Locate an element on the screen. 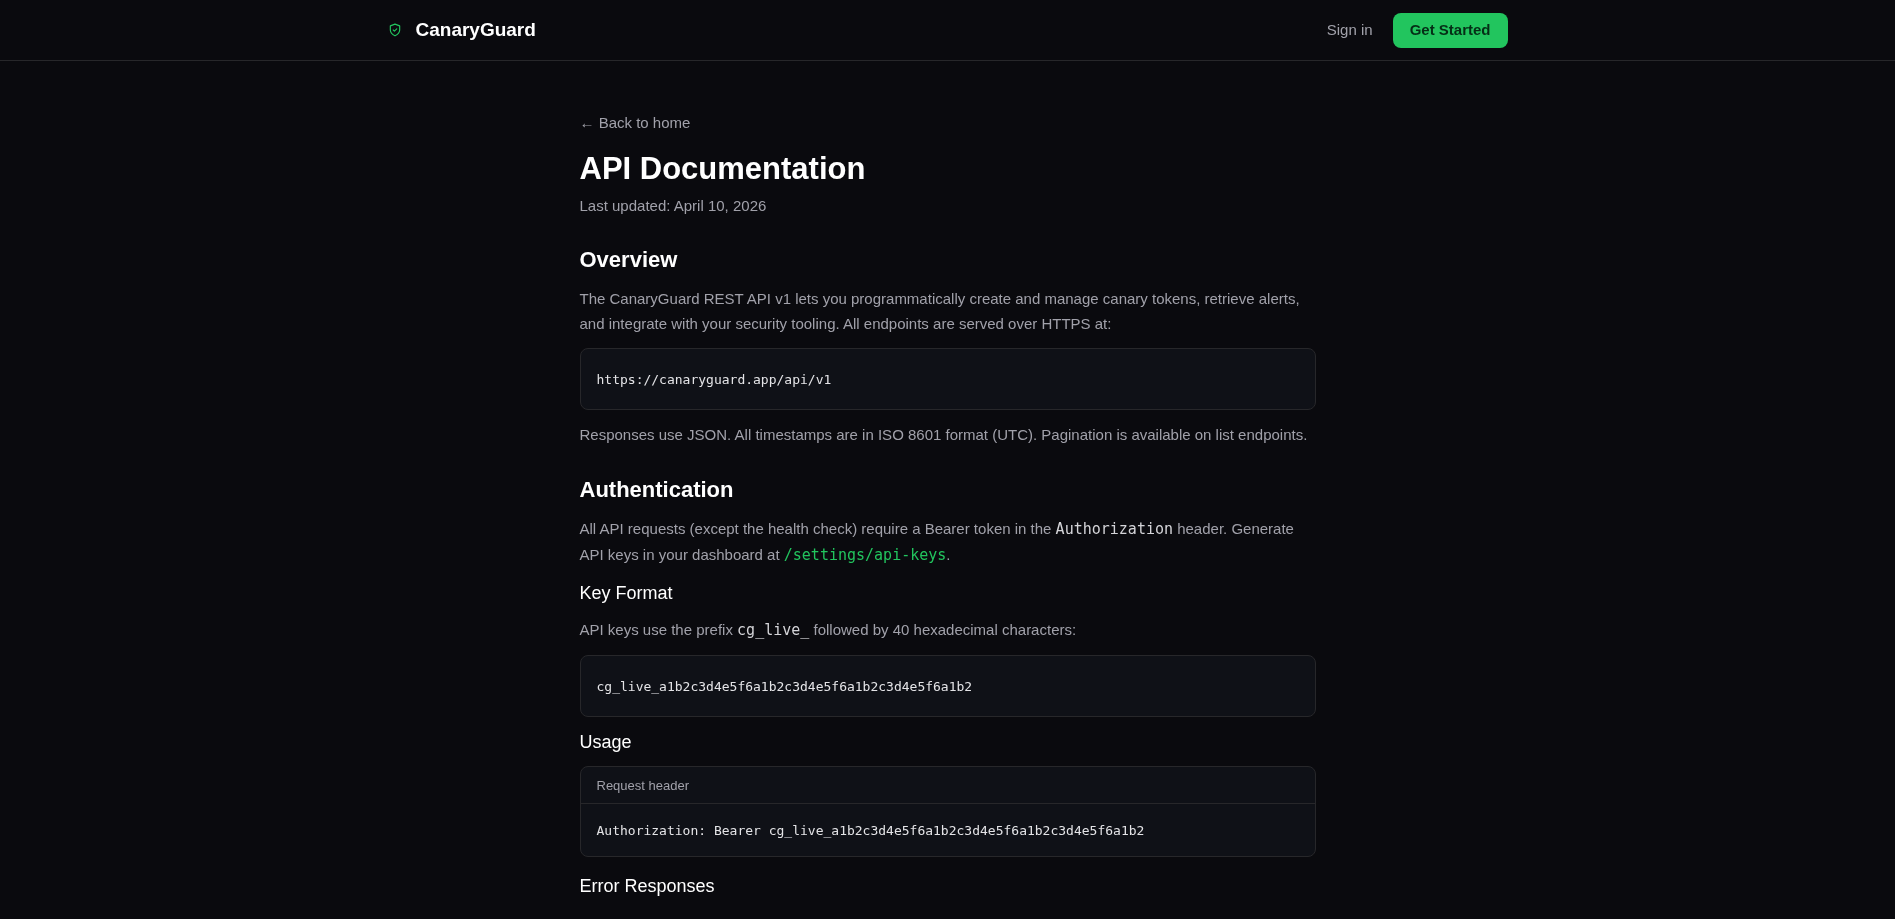 The image size is (1895, 919). paragraph: API keys use the prefix cg_live_ followed by 40 hexadecimal characters: is located at coordinates (828, 630).